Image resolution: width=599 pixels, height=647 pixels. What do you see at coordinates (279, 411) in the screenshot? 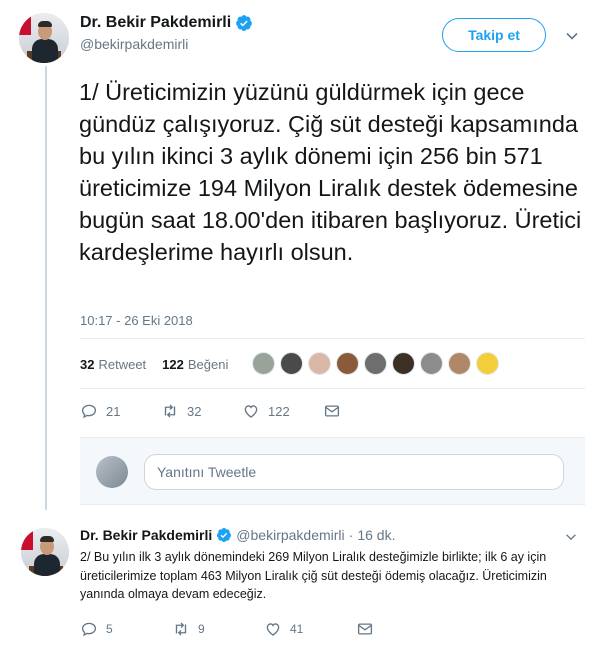
I see `like-count: 122` at bounding box center [279, 411].